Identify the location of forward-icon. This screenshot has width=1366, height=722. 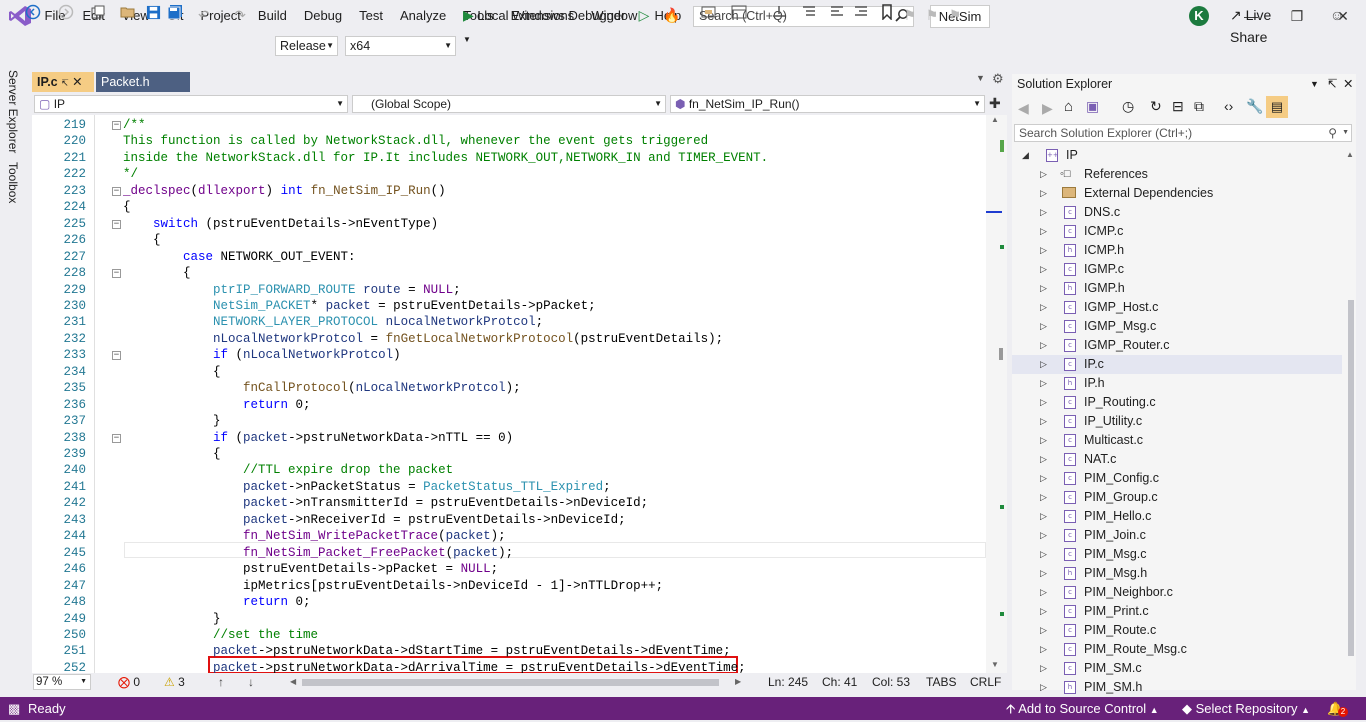
(66, 15).